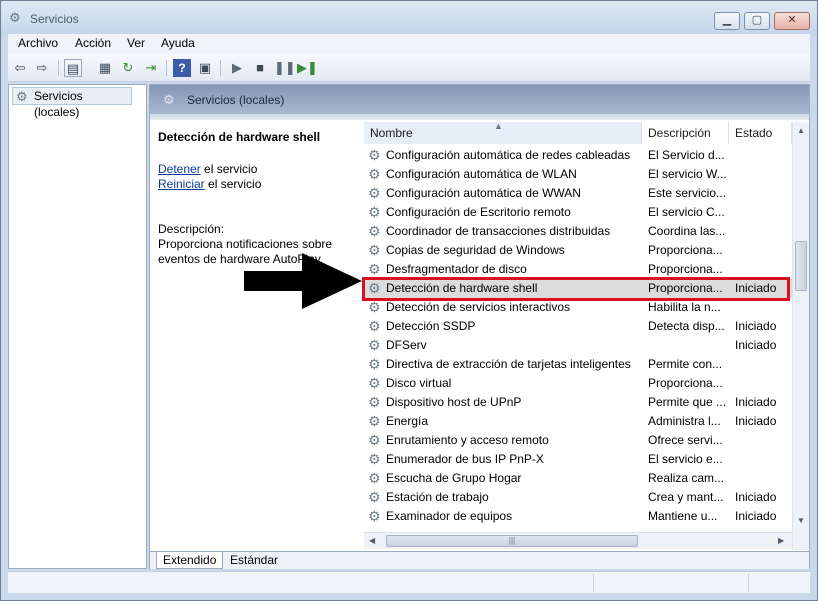  What do you see at coordinates (191, 229) in the screenshot?
I see `description-label: Descripción:` at bounding box center [191, 229].